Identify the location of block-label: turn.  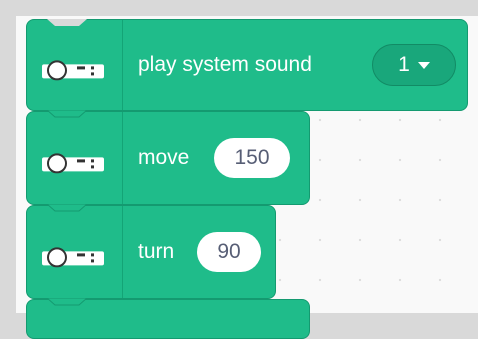
(156, 251).